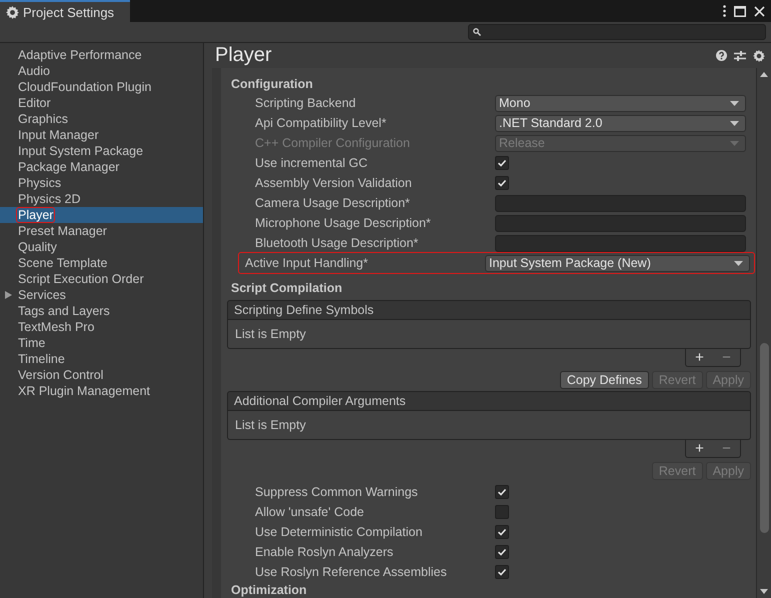 This screenshot has height=598, width=771. Describe the element at coordinates (101, 263) in the screenshot. I see `sidebar-item: Scene Template` at that location.